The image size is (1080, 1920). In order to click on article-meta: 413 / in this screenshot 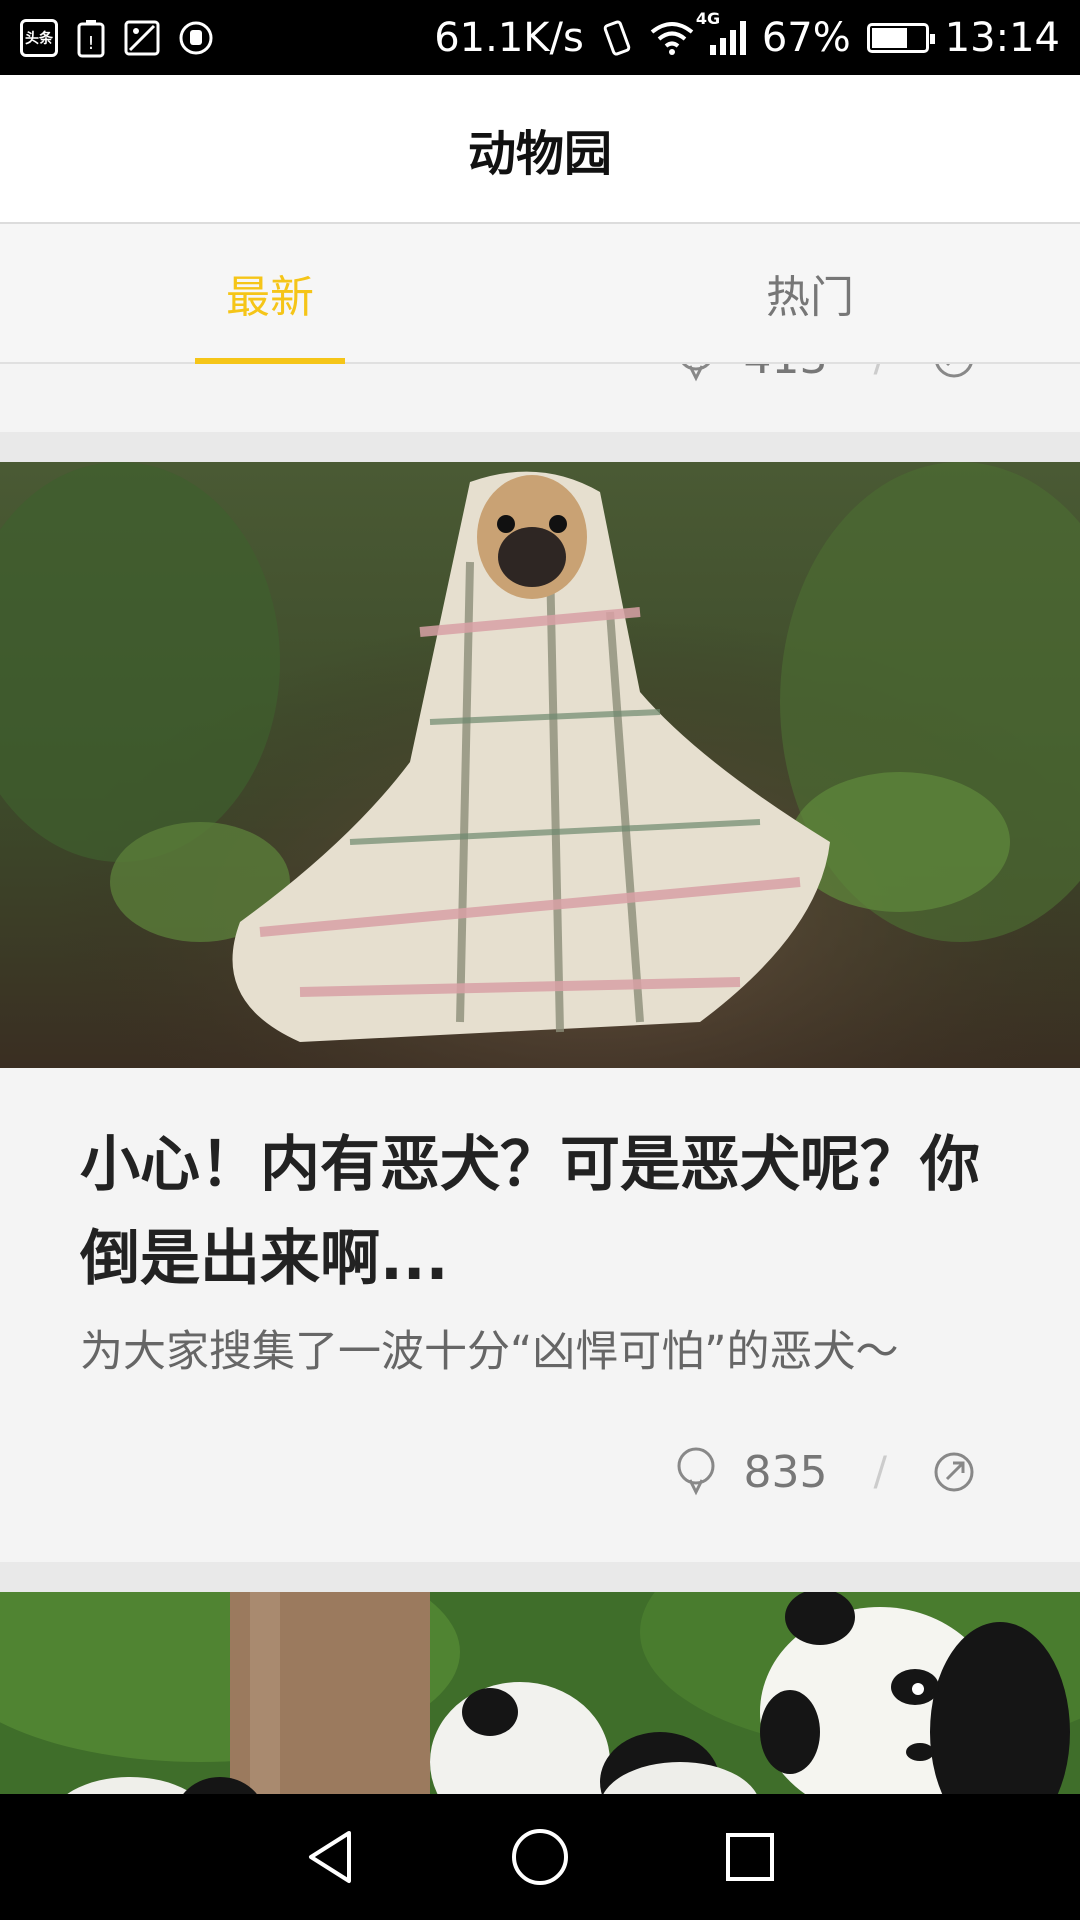, I will do `click(540, 374)`.